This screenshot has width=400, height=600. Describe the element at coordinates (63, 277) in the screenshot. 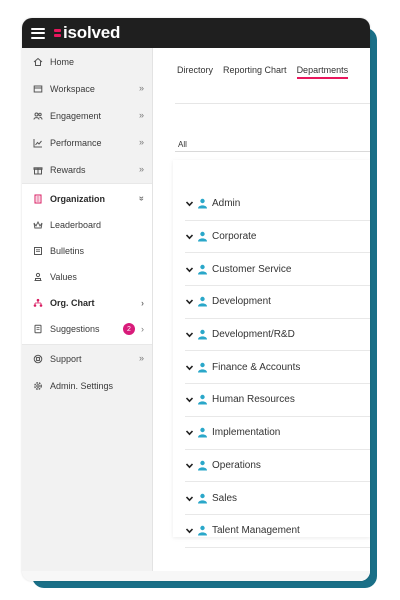

I see `sidebar-item-label: Values` at that location.